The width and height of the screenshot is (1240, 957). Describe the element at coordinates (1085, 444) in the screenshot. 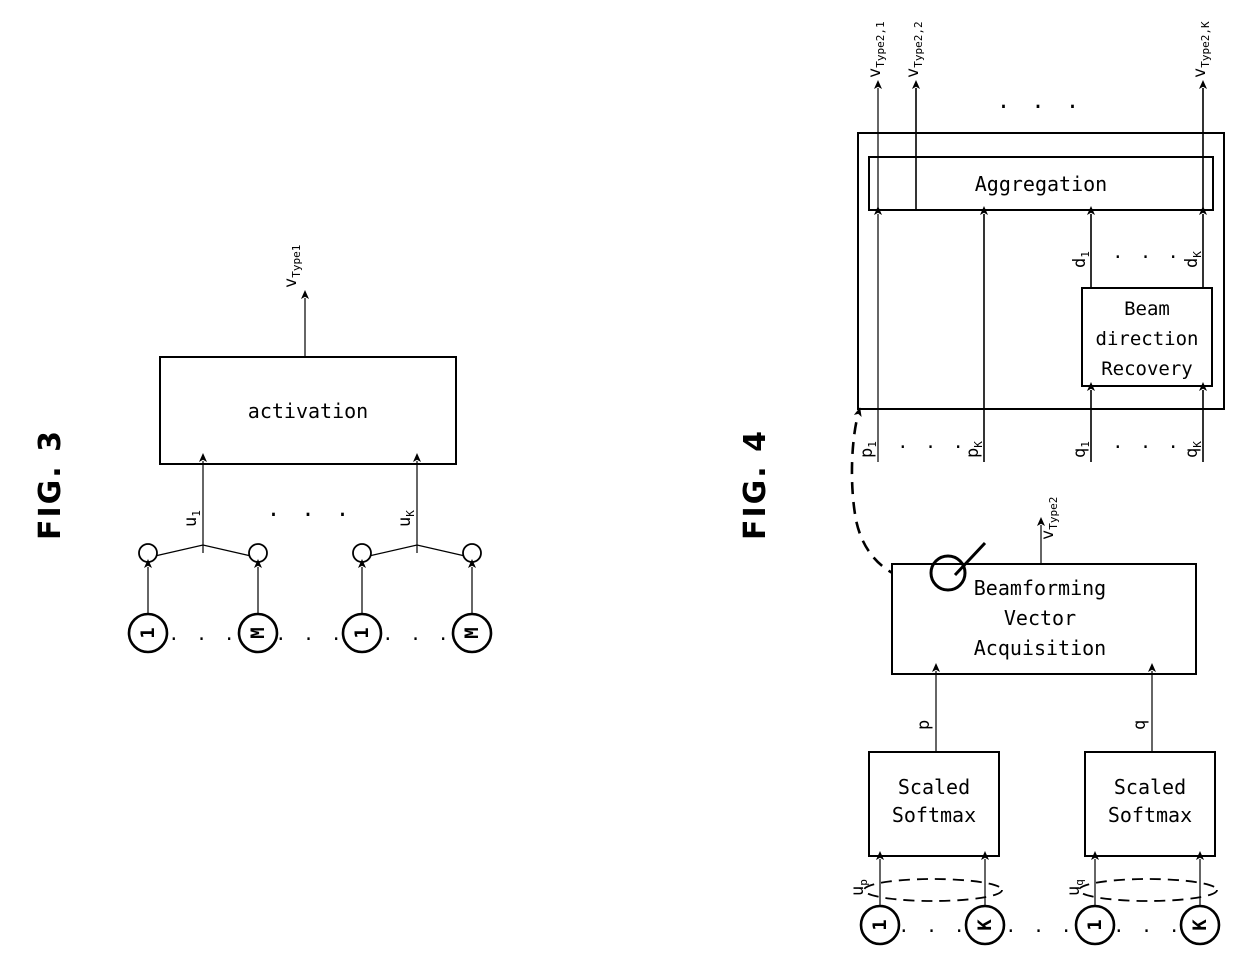

I see `figure-4-q1-sub: 1` at that location.